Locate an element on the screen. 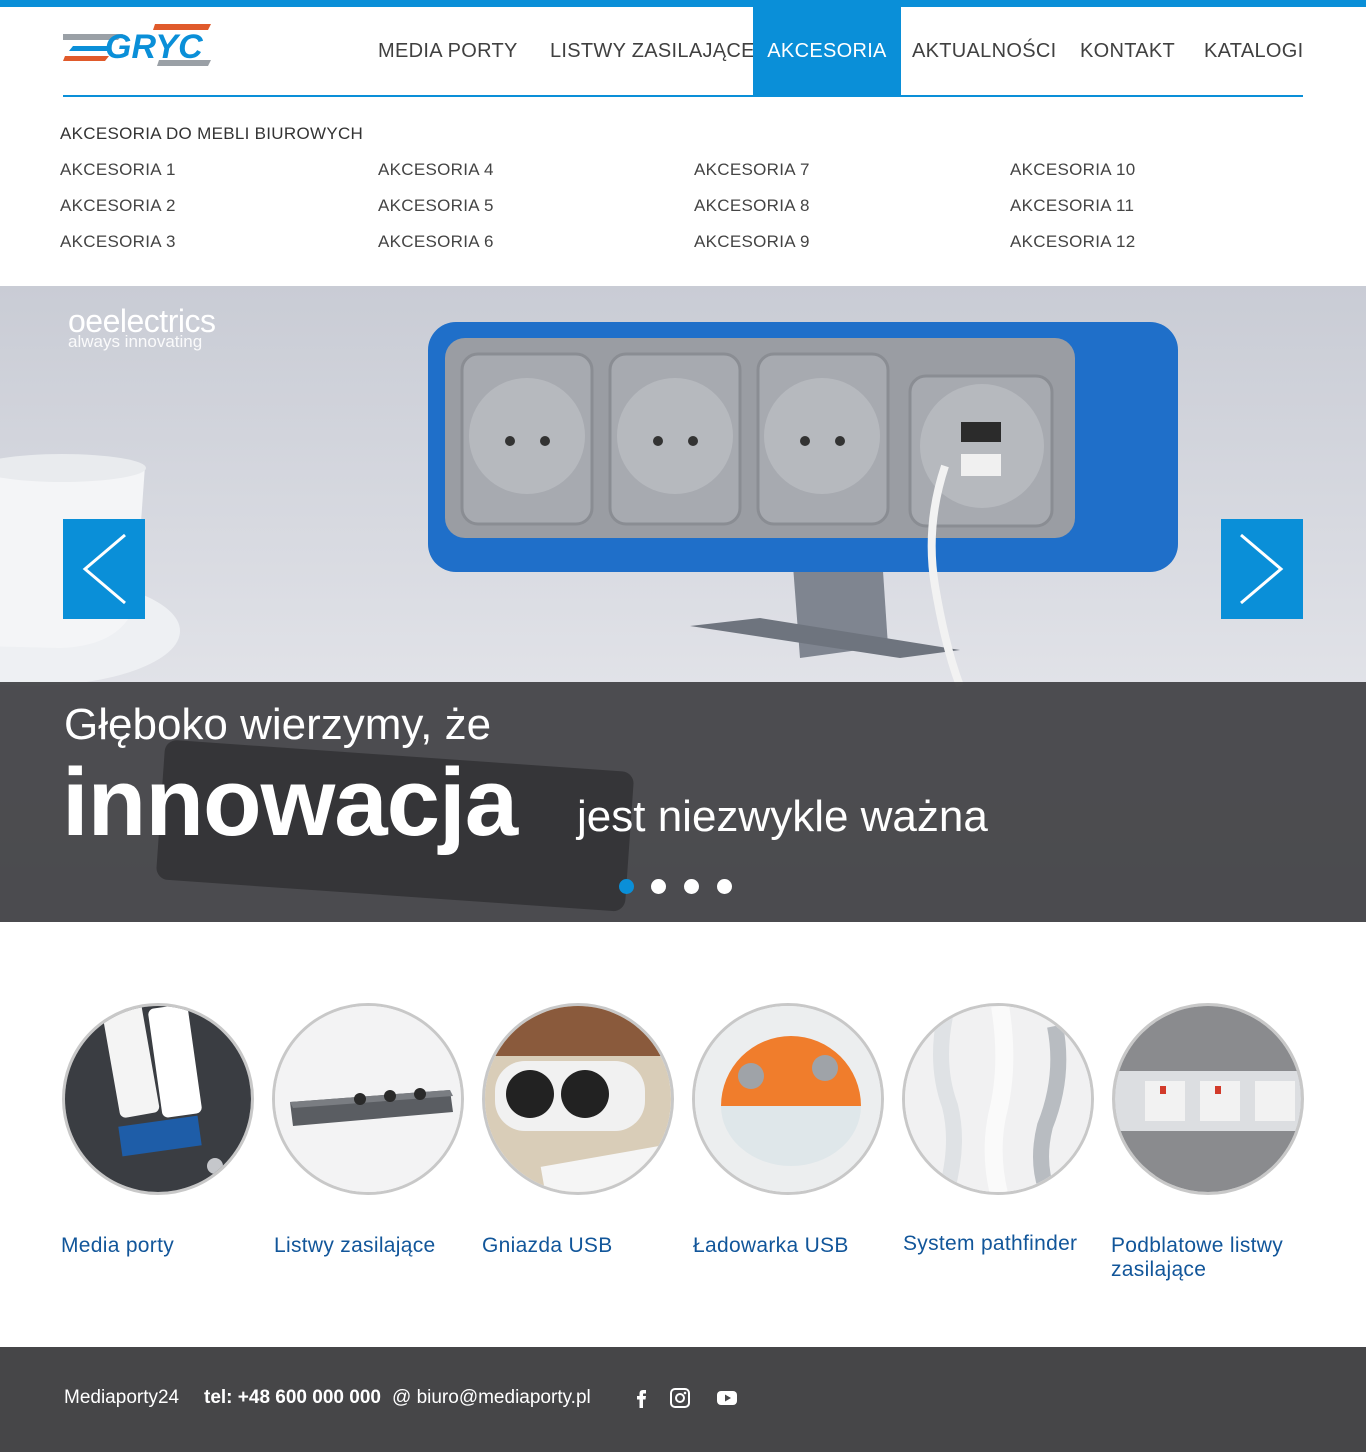 This screenshot has height=1452, width=1366. category-image-gniazda-usb is located at coordinates (578, 1099).